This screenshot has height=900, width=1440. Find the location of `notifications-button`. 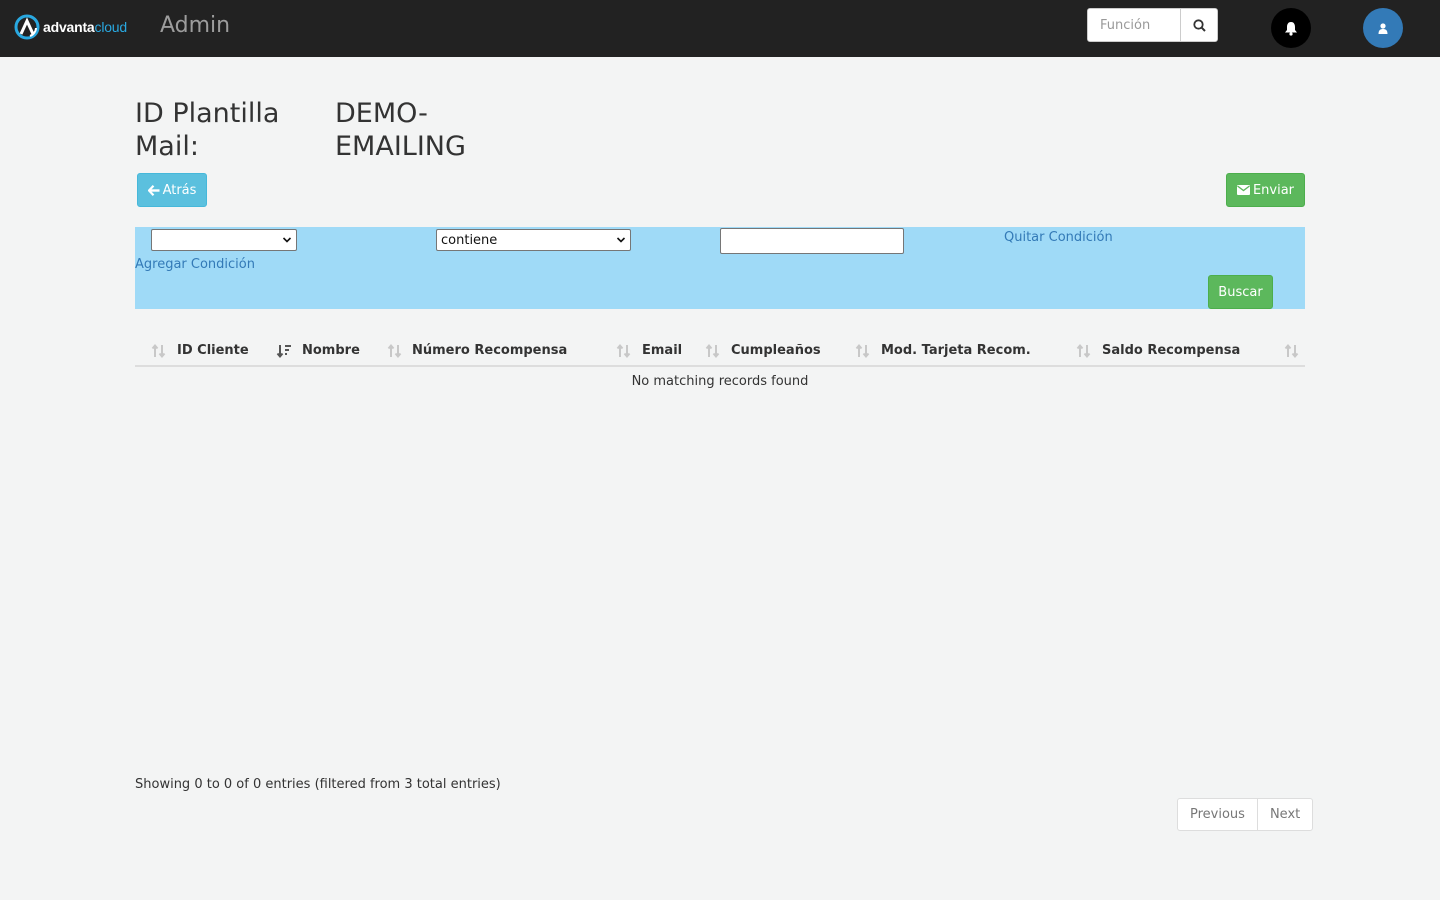

notifications-button is located at coordinates (1291, 28).